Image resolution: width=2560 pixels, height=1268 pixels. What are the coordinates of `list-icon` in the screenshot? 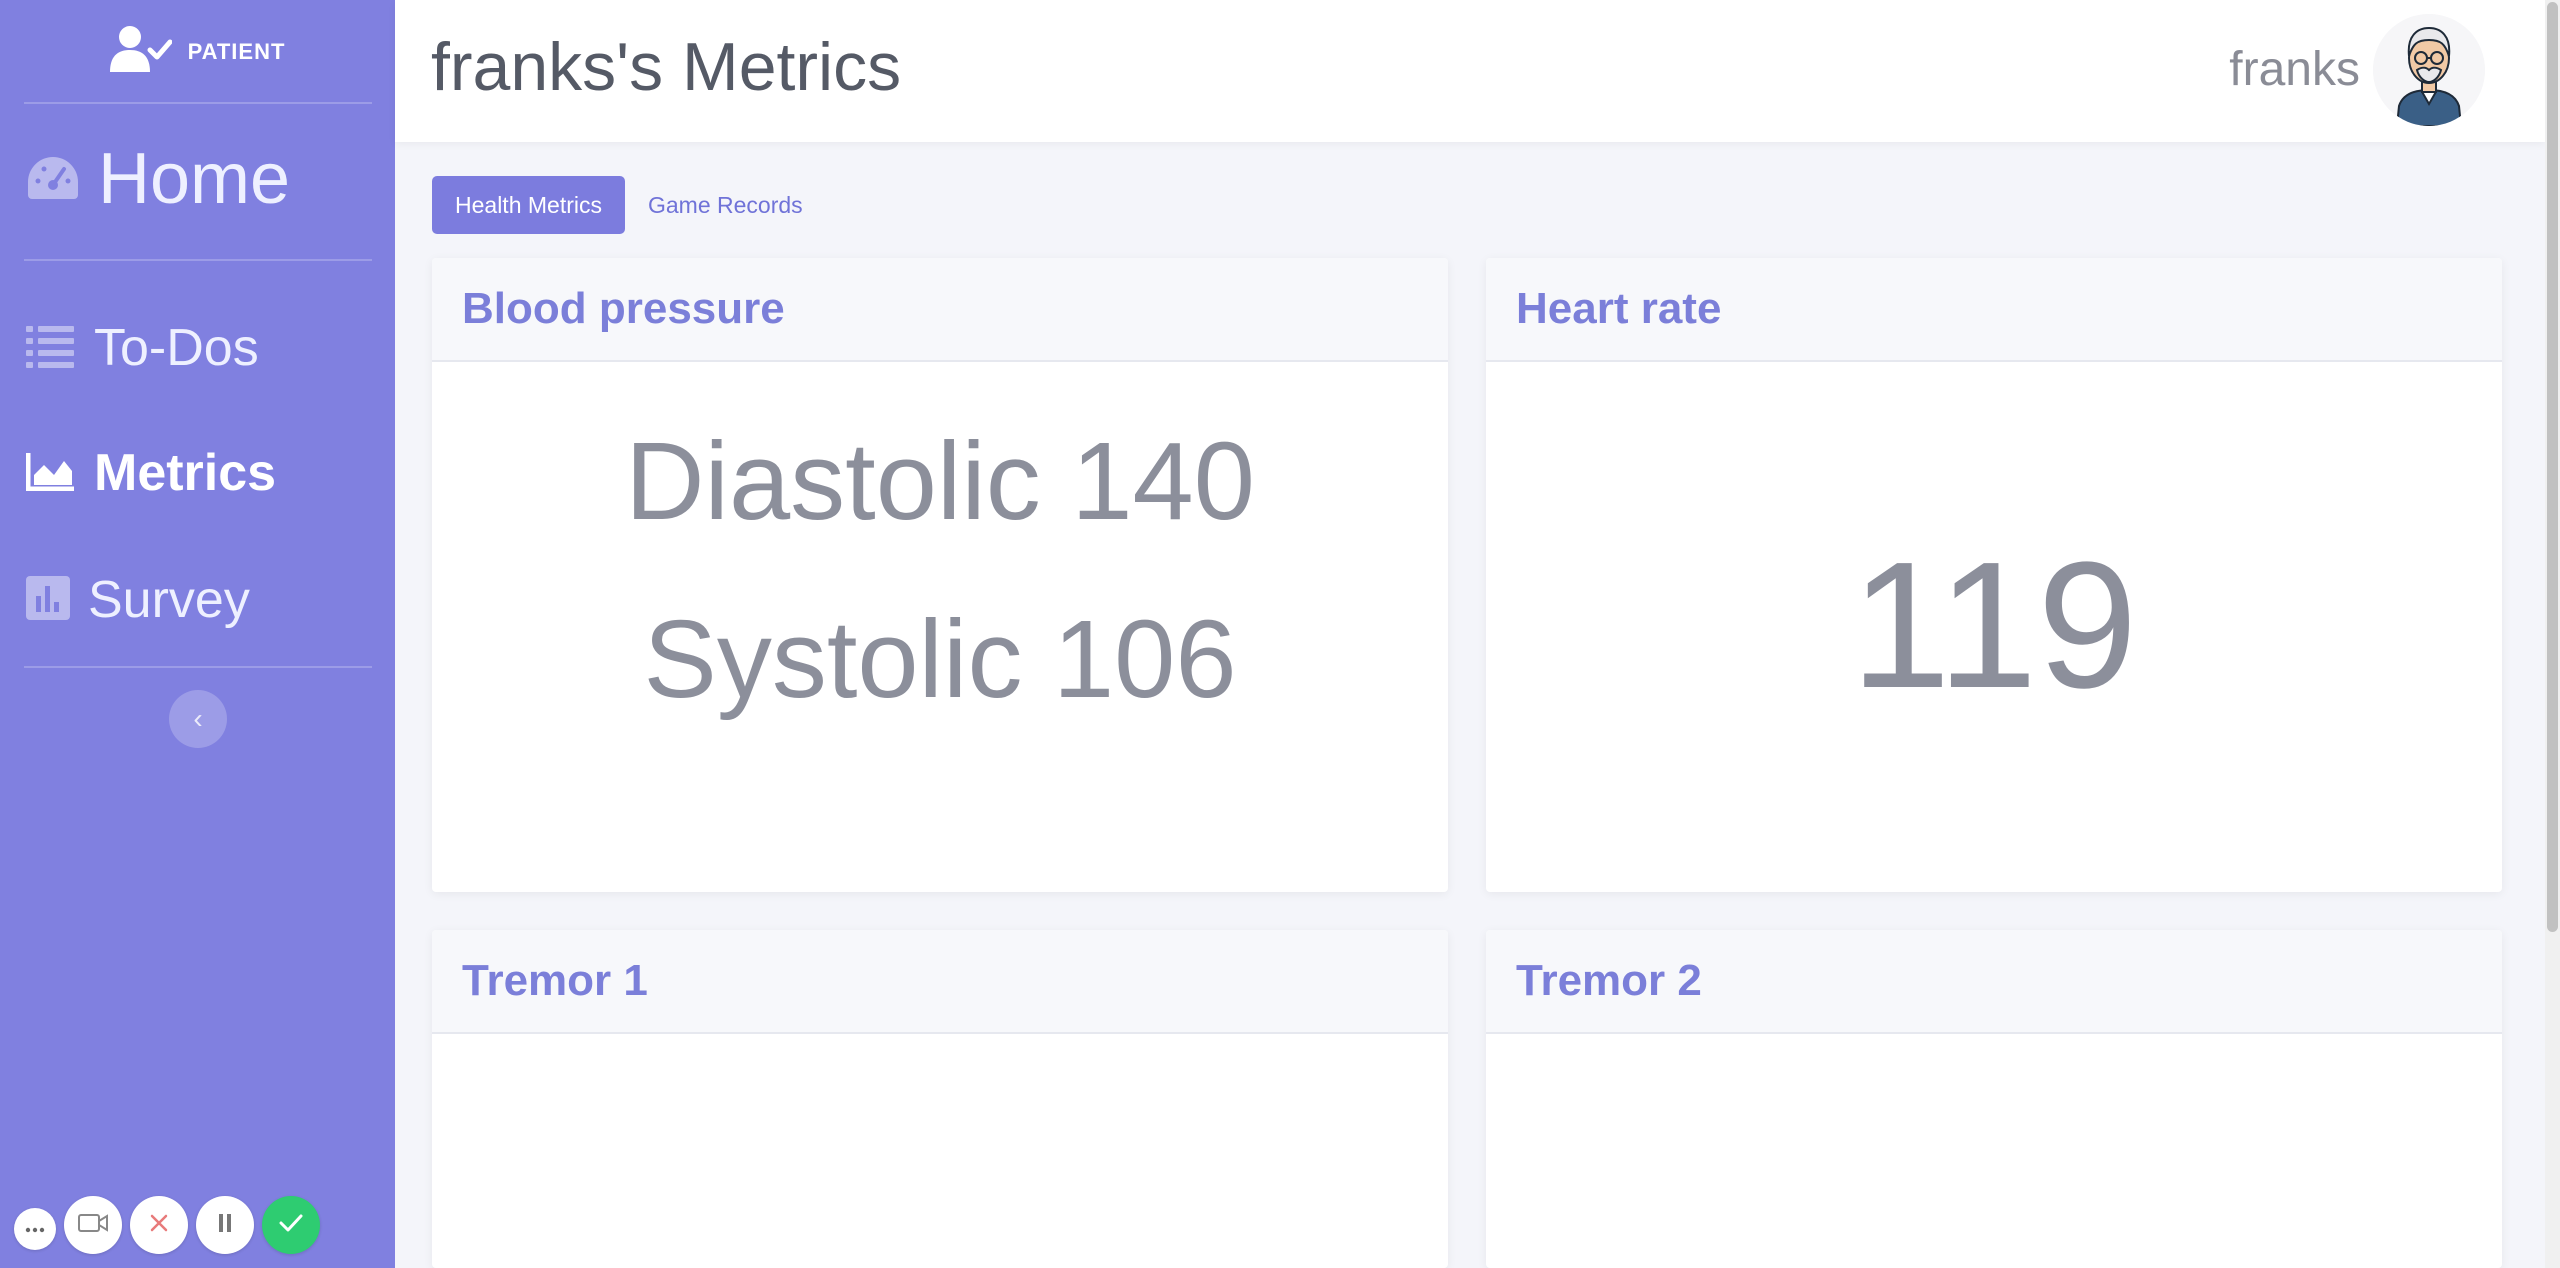 It's located at (51, 348).